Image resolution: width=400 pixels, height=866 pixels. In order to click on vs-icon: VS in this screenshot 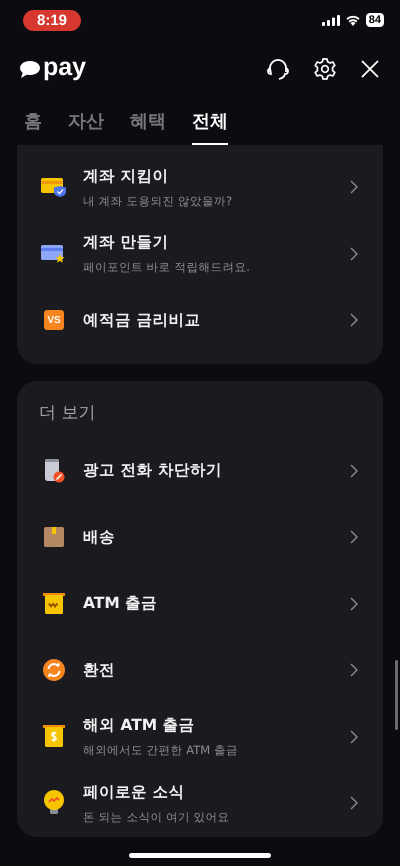, I will do `click(54, 320)`.